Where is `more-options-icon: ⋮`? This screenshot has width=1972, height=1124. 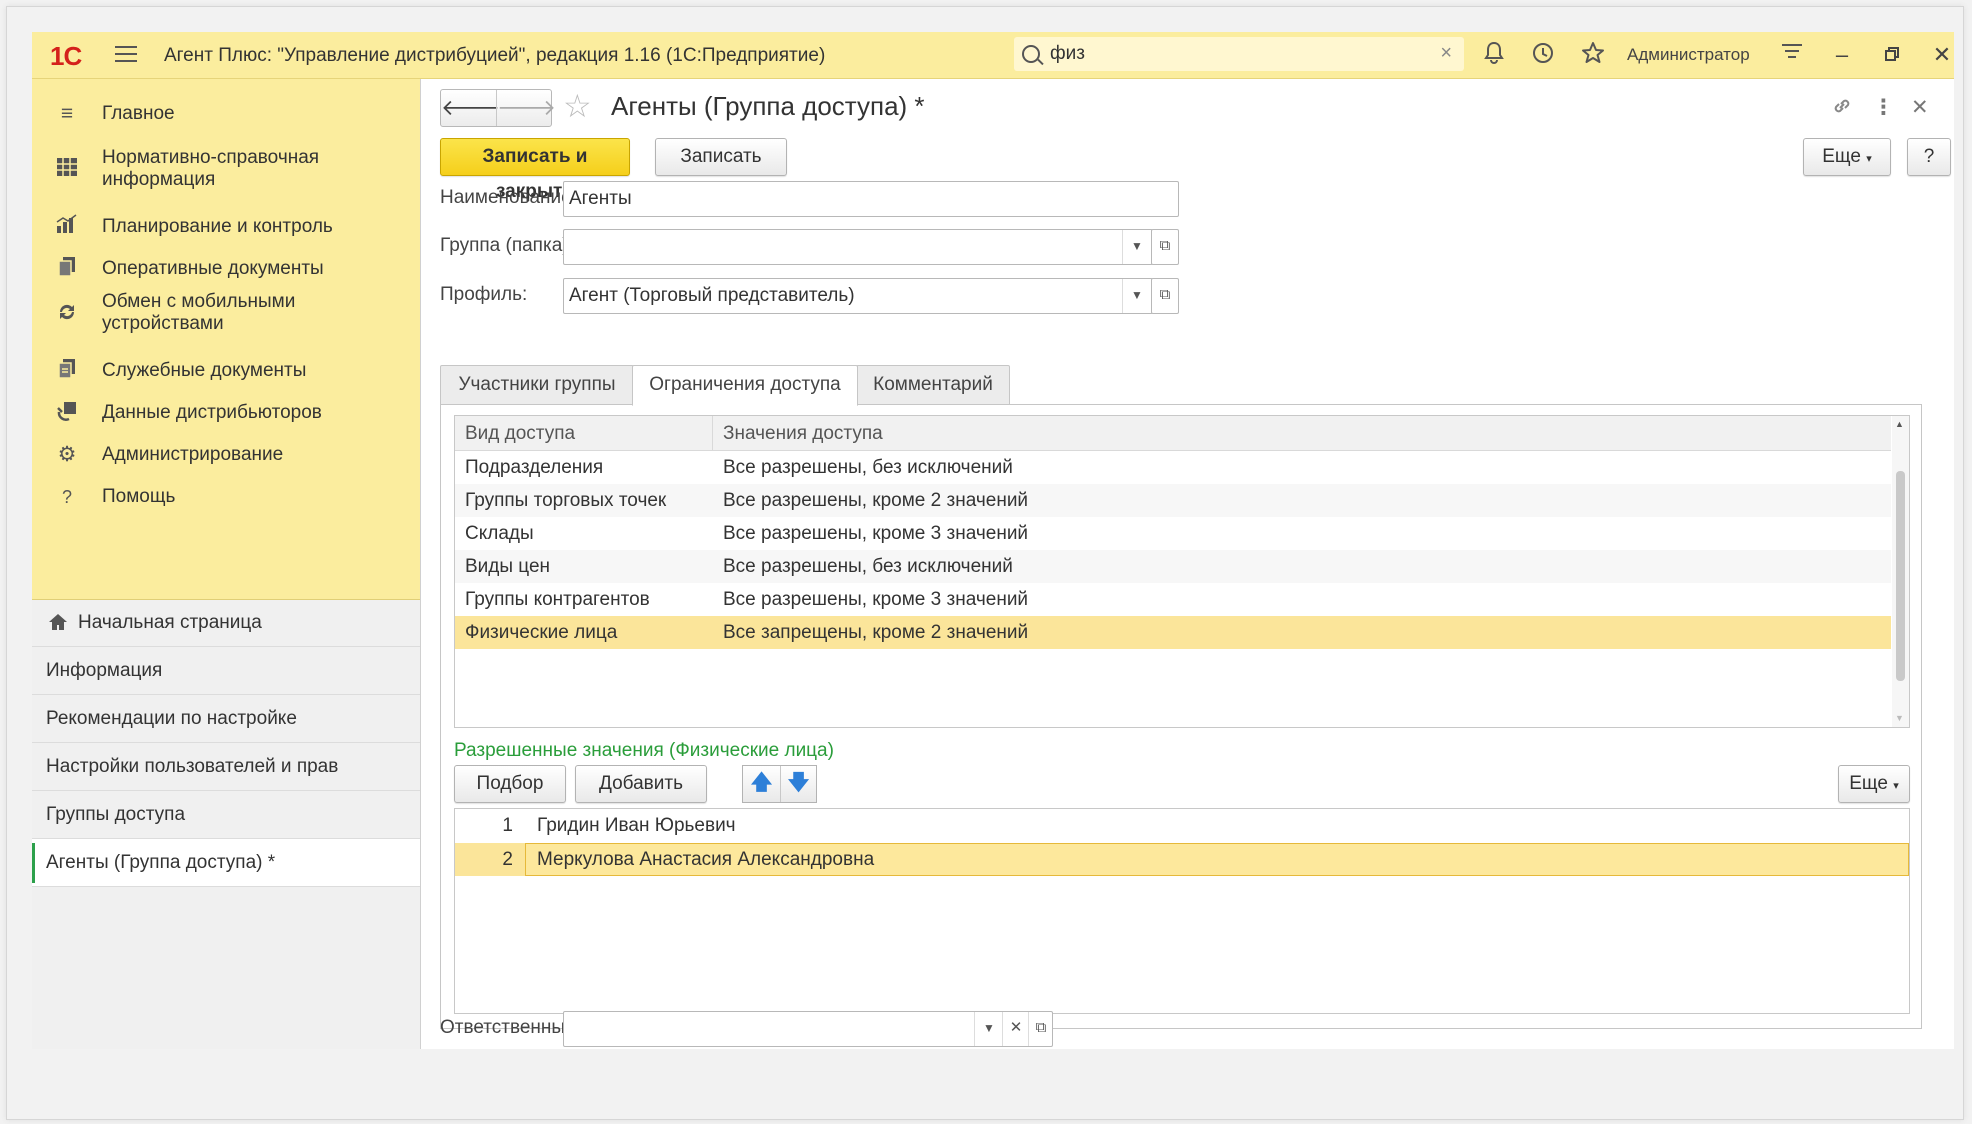 more-options-icon: ⋮ is located at coordinates (1883, 107).